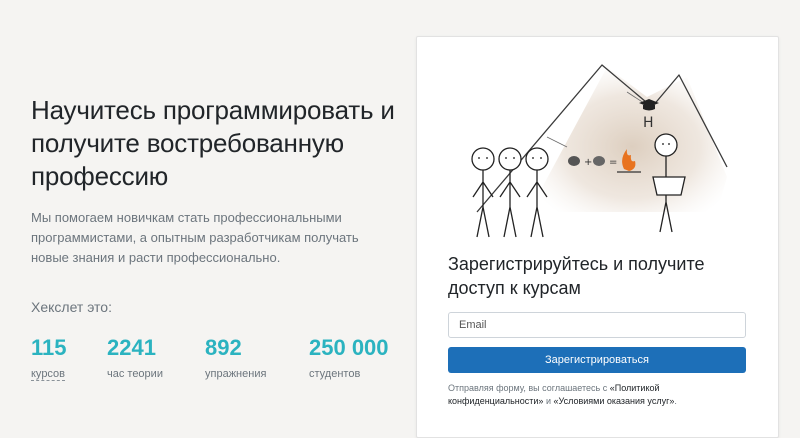  Describe the element at coordinates (49, 347) in the screenshot. I see `stat-value: 115` at that location.